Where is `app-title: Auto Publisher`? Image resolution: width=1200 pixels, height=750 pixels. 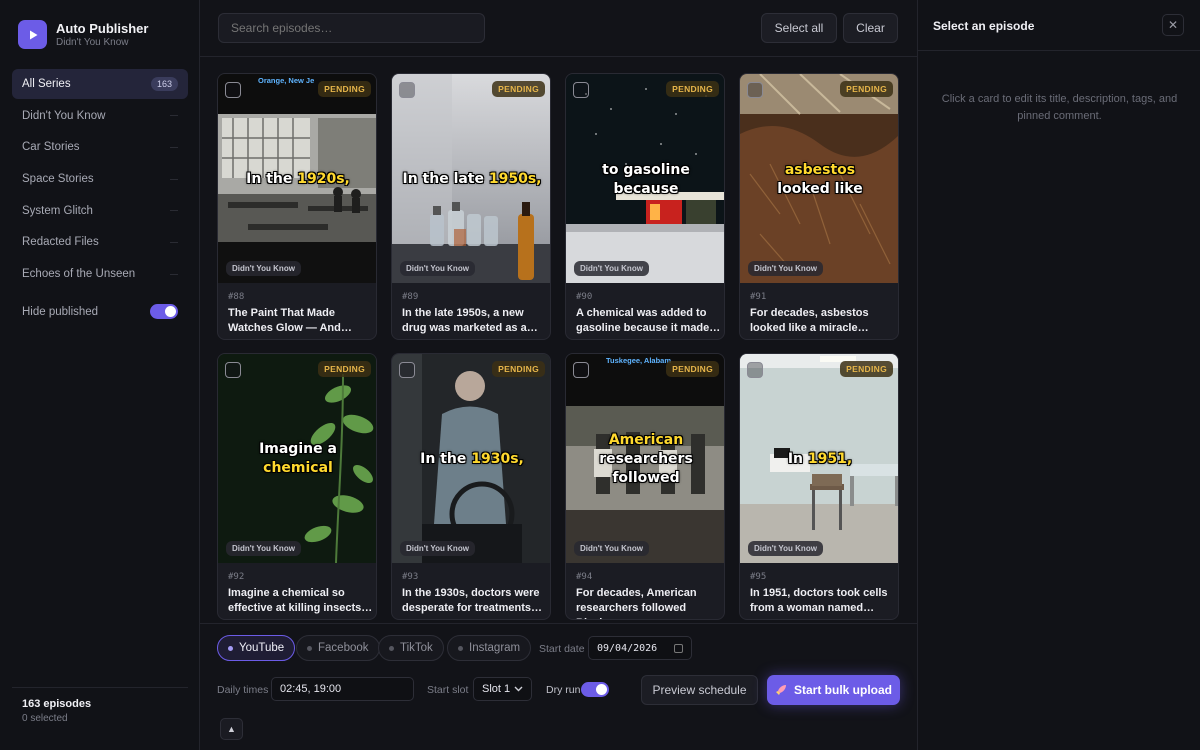
app-title: Auto Publisher is located at coordinates (102, 28).